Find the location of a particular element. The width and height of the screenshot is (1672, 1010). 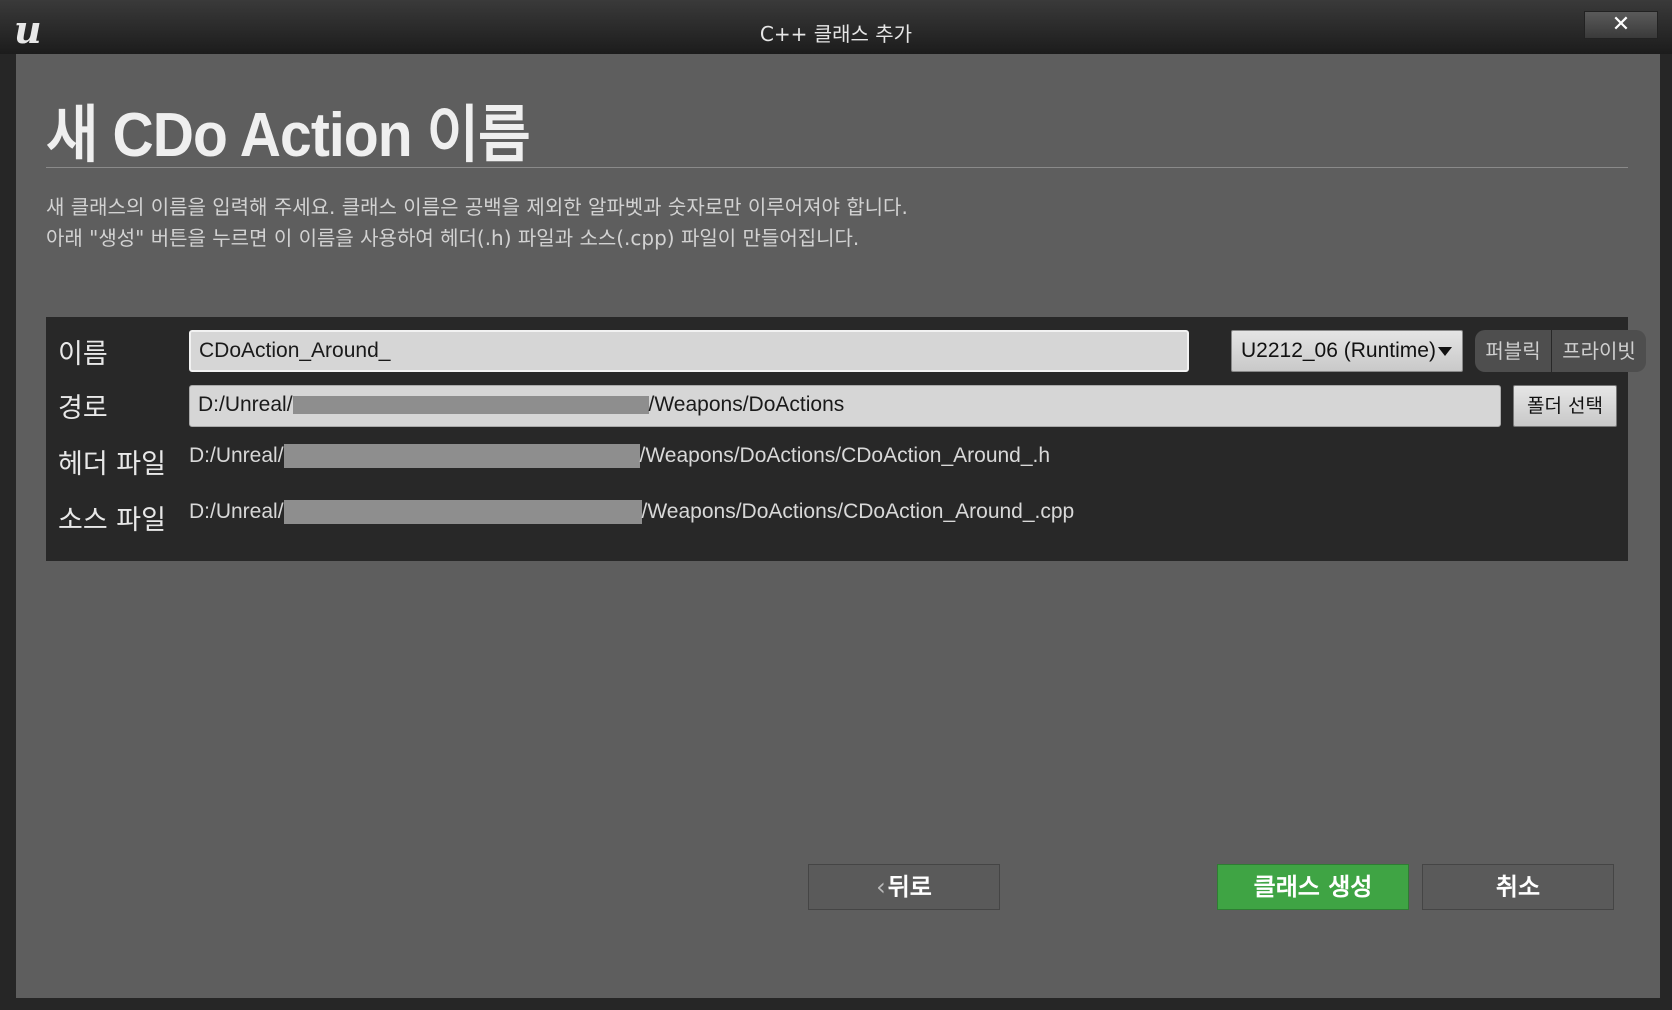

path-suffix: /Weapons/DoActions is located at coordinates (746, 404).